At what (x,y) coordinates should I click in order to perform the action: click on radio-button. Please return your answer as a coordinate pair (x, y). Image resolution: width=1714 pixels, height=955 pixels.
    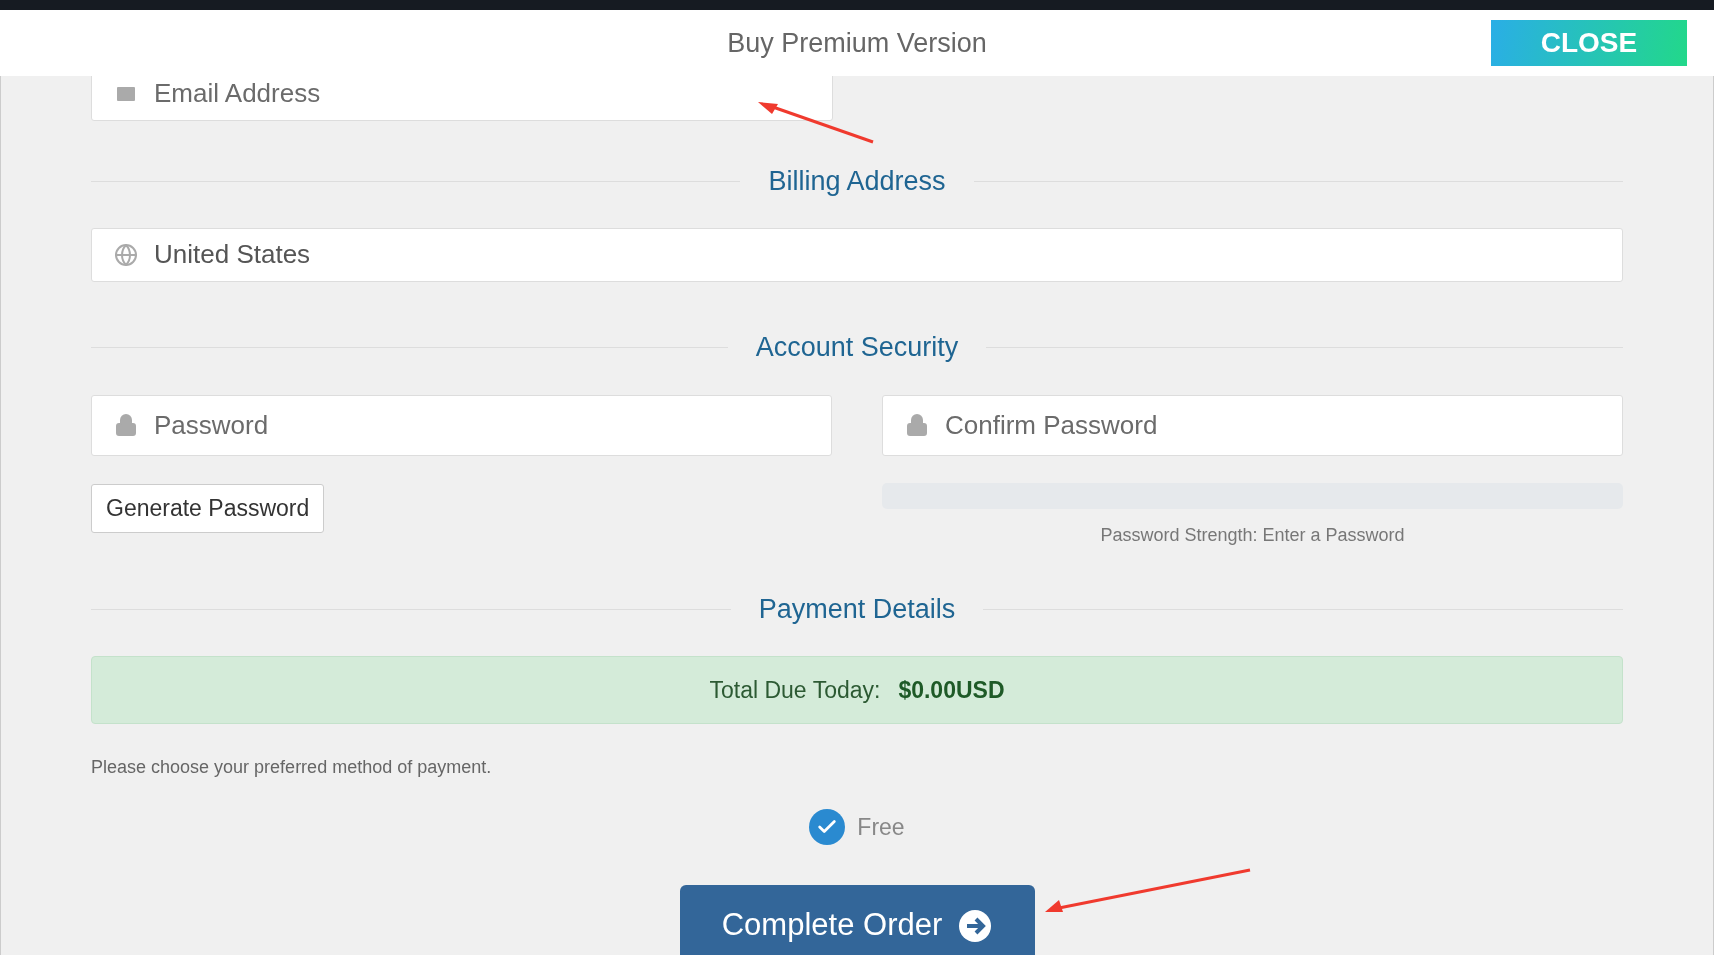
    Looking at the image, I should click on (827, 827).